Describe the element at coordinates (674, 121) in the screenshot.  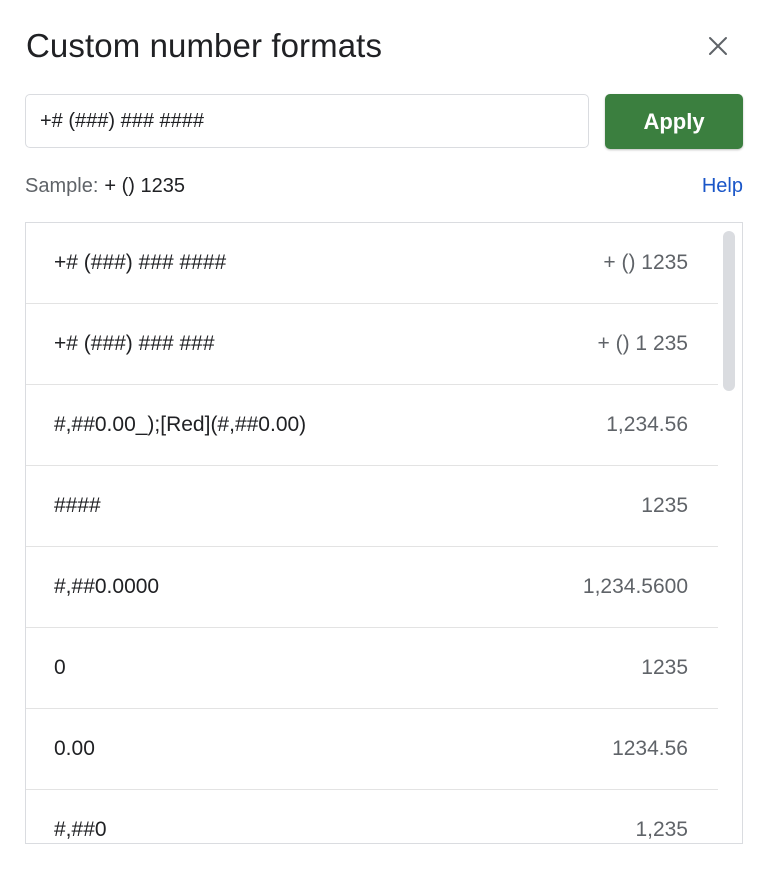
I see `apply-button: Apply` at that location.